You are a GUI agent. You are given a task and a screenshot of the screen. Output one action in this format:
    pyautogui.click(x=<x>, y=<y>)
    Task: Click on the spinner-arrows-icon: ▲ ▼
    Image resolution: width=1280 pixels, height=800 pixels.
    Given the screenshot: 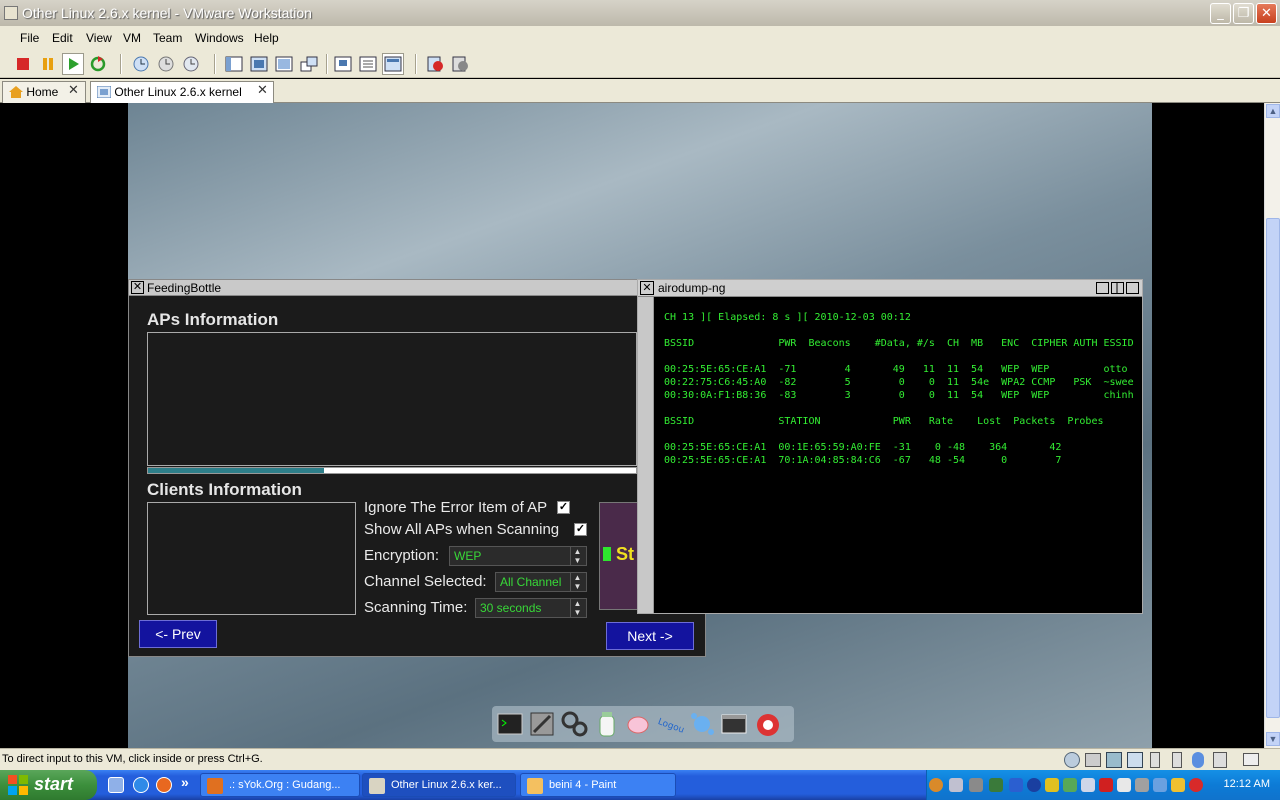 What is the action you would take?
    pyautogui.click(x=577, y=582)
    